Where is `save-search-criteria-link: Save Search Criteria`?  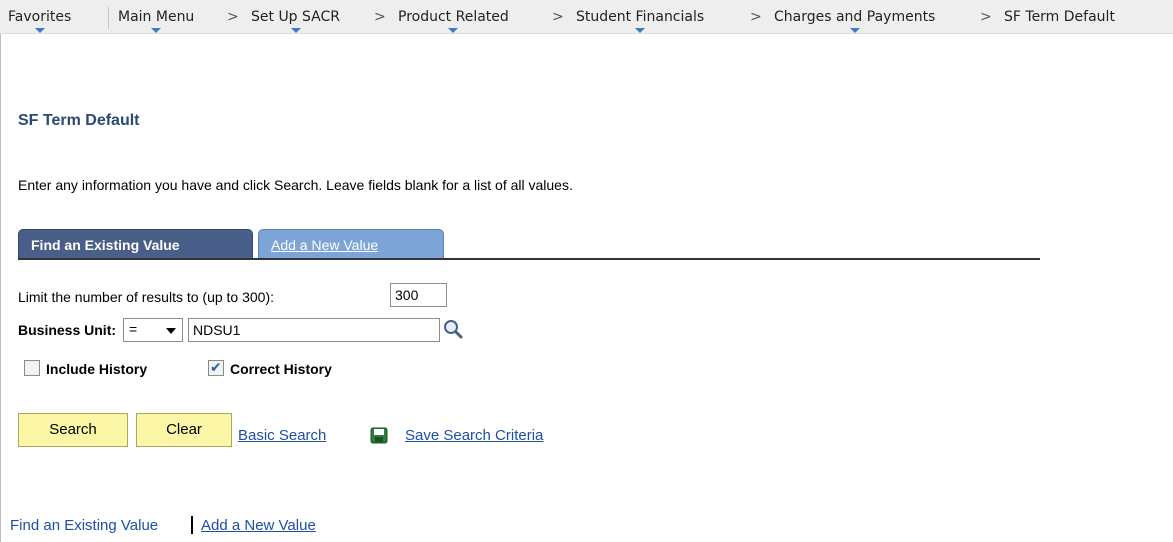
save-search-criteria-link: Save Search Criteria is located at coordinates (474, 435).